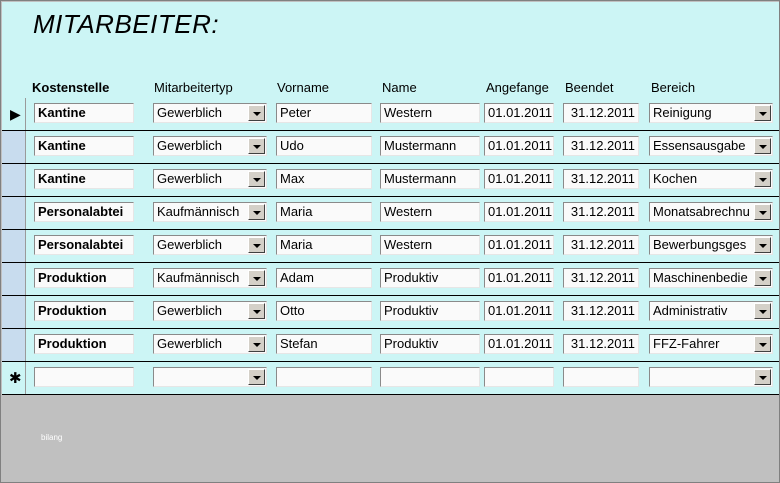 The width and height of the screenshot is (780, 483). Describe the element at coordinates (324, 377) in the screenshot. I see `vorname-field` at that location.